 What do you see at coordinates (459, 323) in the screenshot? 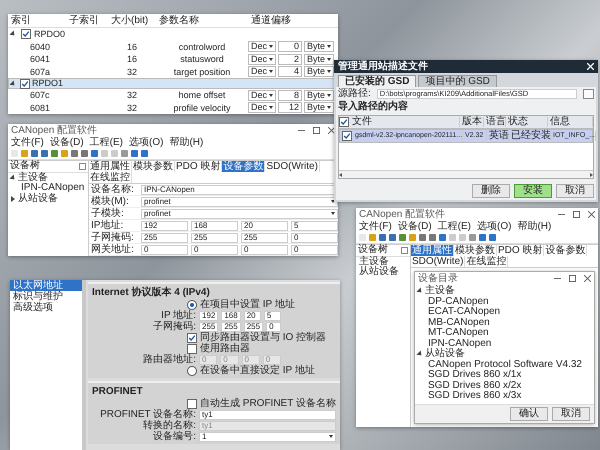
I see `tree-item: MB-CANopen` at bounding box center [459, 323].